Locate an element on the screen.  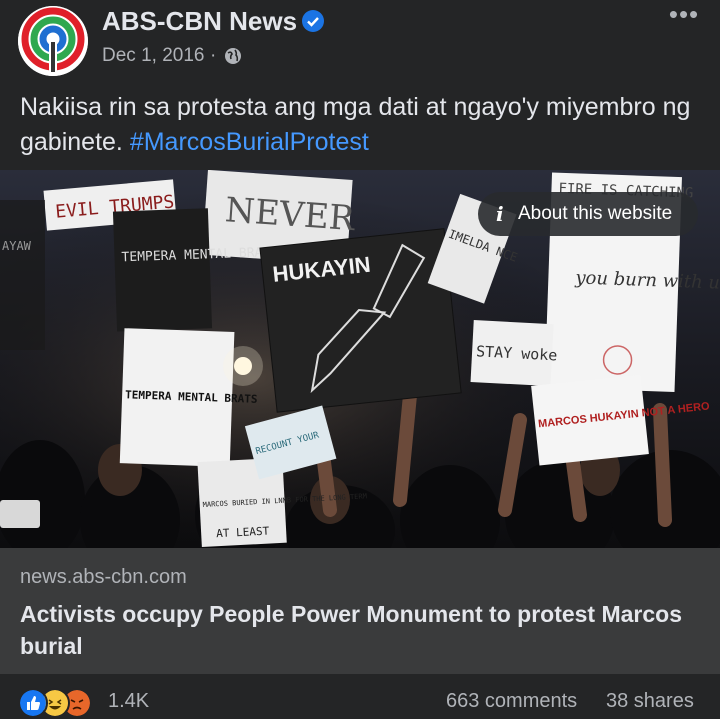
abs-cbn-logo-avatar is located at coordinates (53, 41).